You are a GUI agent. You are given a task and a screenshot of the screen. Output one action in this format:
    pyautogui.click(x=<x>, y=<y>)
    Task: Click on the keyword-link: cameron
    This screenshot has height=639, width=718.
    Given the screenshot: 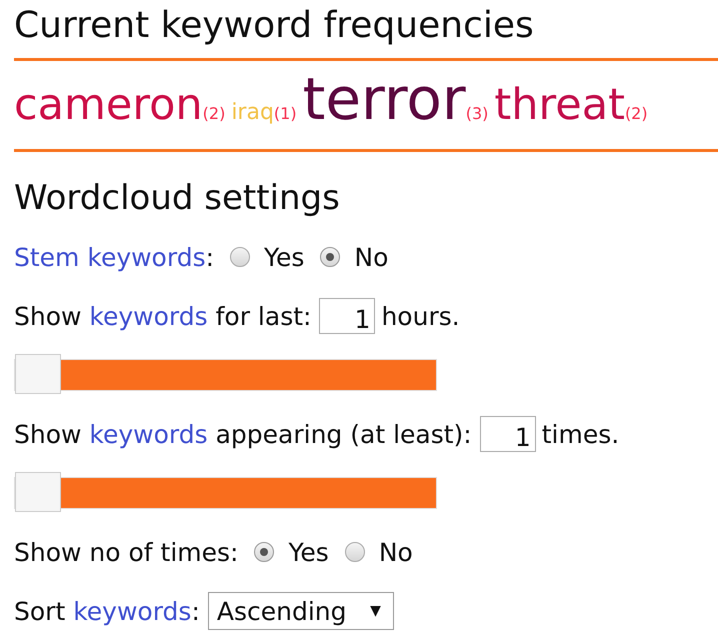 What is the action you would take?
    pyautogui.click(x=108, y=105)
    